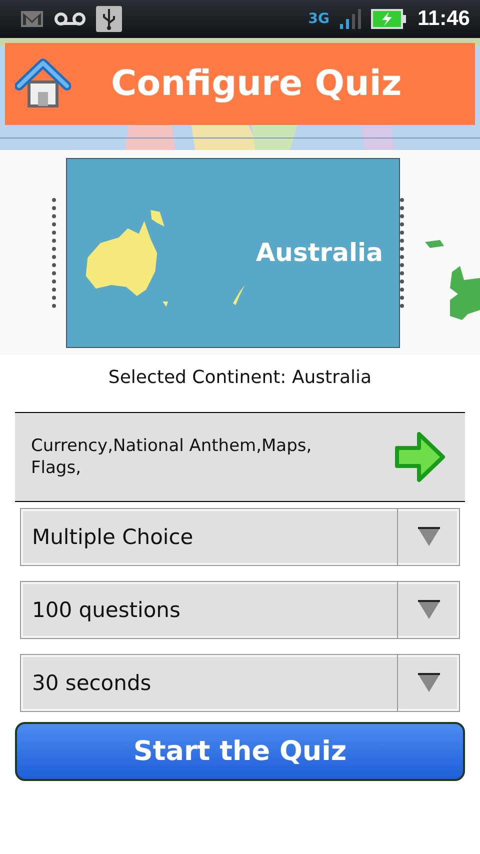 This screenshot has height=854, width=480. What do you see at coordinates (70, 19) in the screenshot?
I see `voicemail-icon` at bounding box center [70, 19].